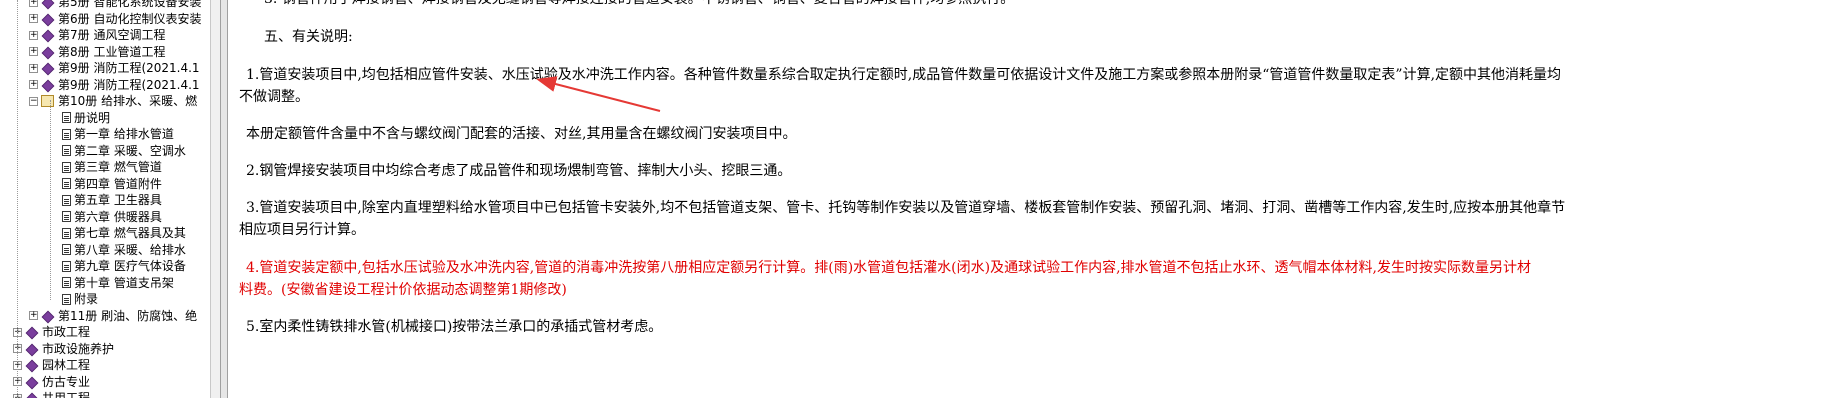  I want to click on tree-item: 第四章 管道附件, so click(112, 184).